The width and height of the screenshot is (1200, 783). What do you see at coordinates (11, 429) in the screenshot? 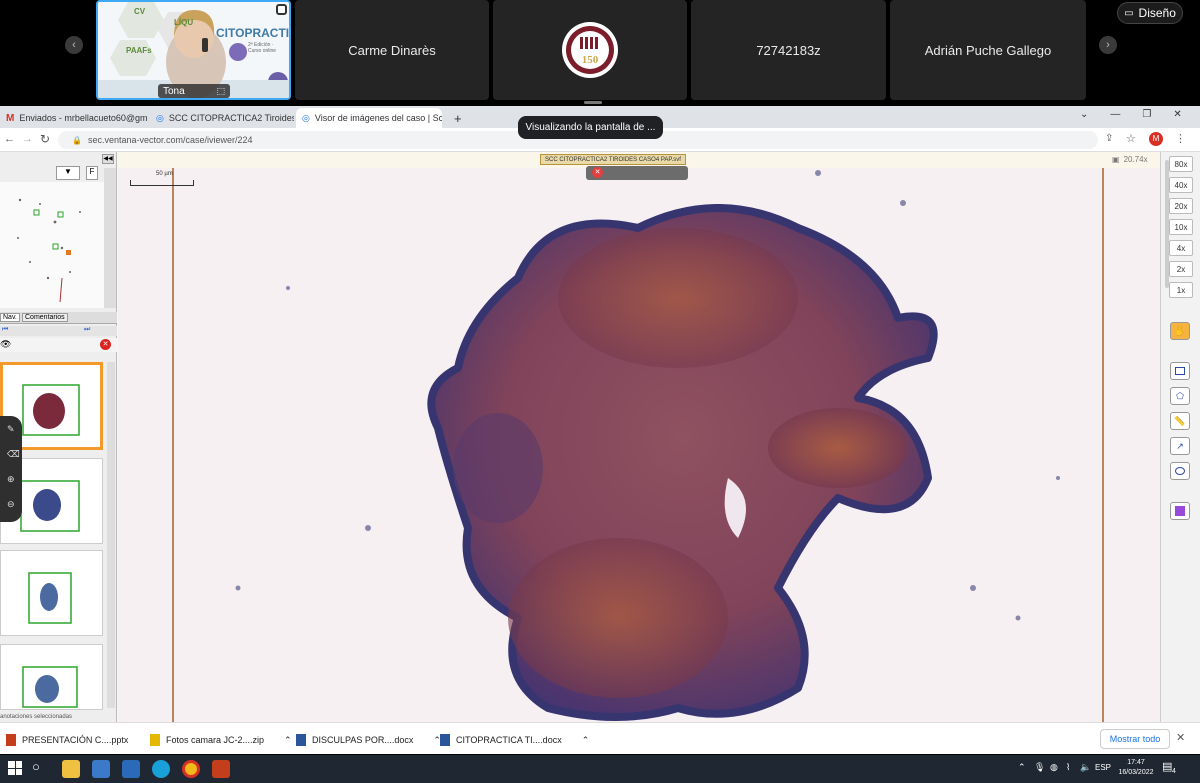
I see `draw-icon: ✎` at bounding box center [11, 429].